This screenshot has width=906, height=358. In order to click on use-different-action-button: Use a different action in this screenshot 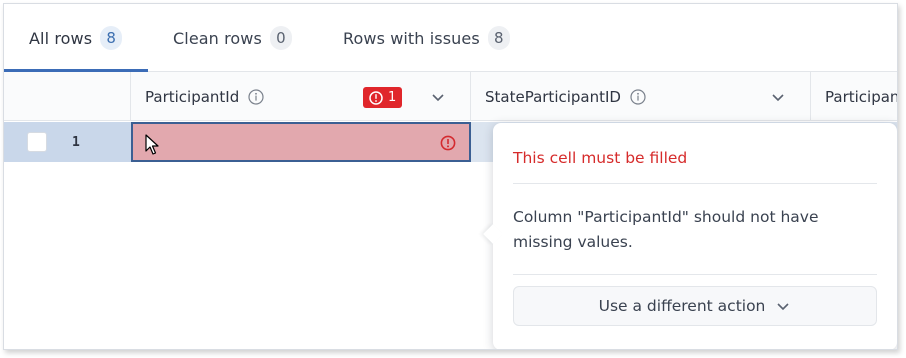, I will do `click(695, 306)`.